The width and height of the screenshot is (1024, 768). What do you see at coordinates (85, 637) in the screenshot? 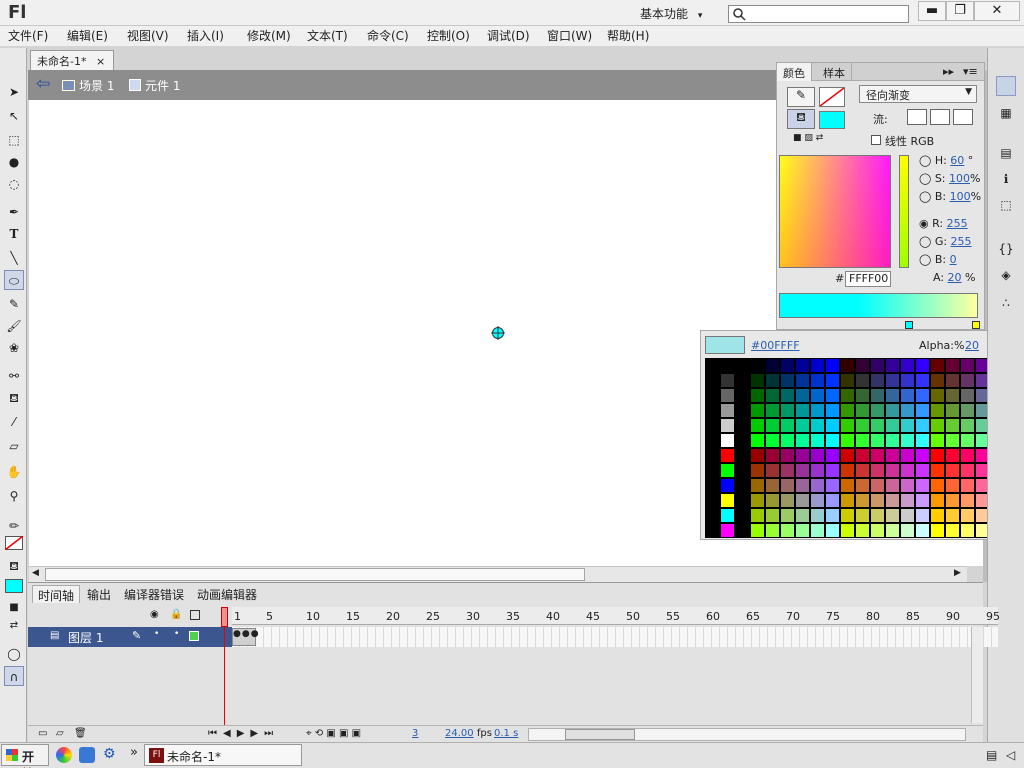
I see `layer-name: 图层 1` at bounding box center [85, 637].